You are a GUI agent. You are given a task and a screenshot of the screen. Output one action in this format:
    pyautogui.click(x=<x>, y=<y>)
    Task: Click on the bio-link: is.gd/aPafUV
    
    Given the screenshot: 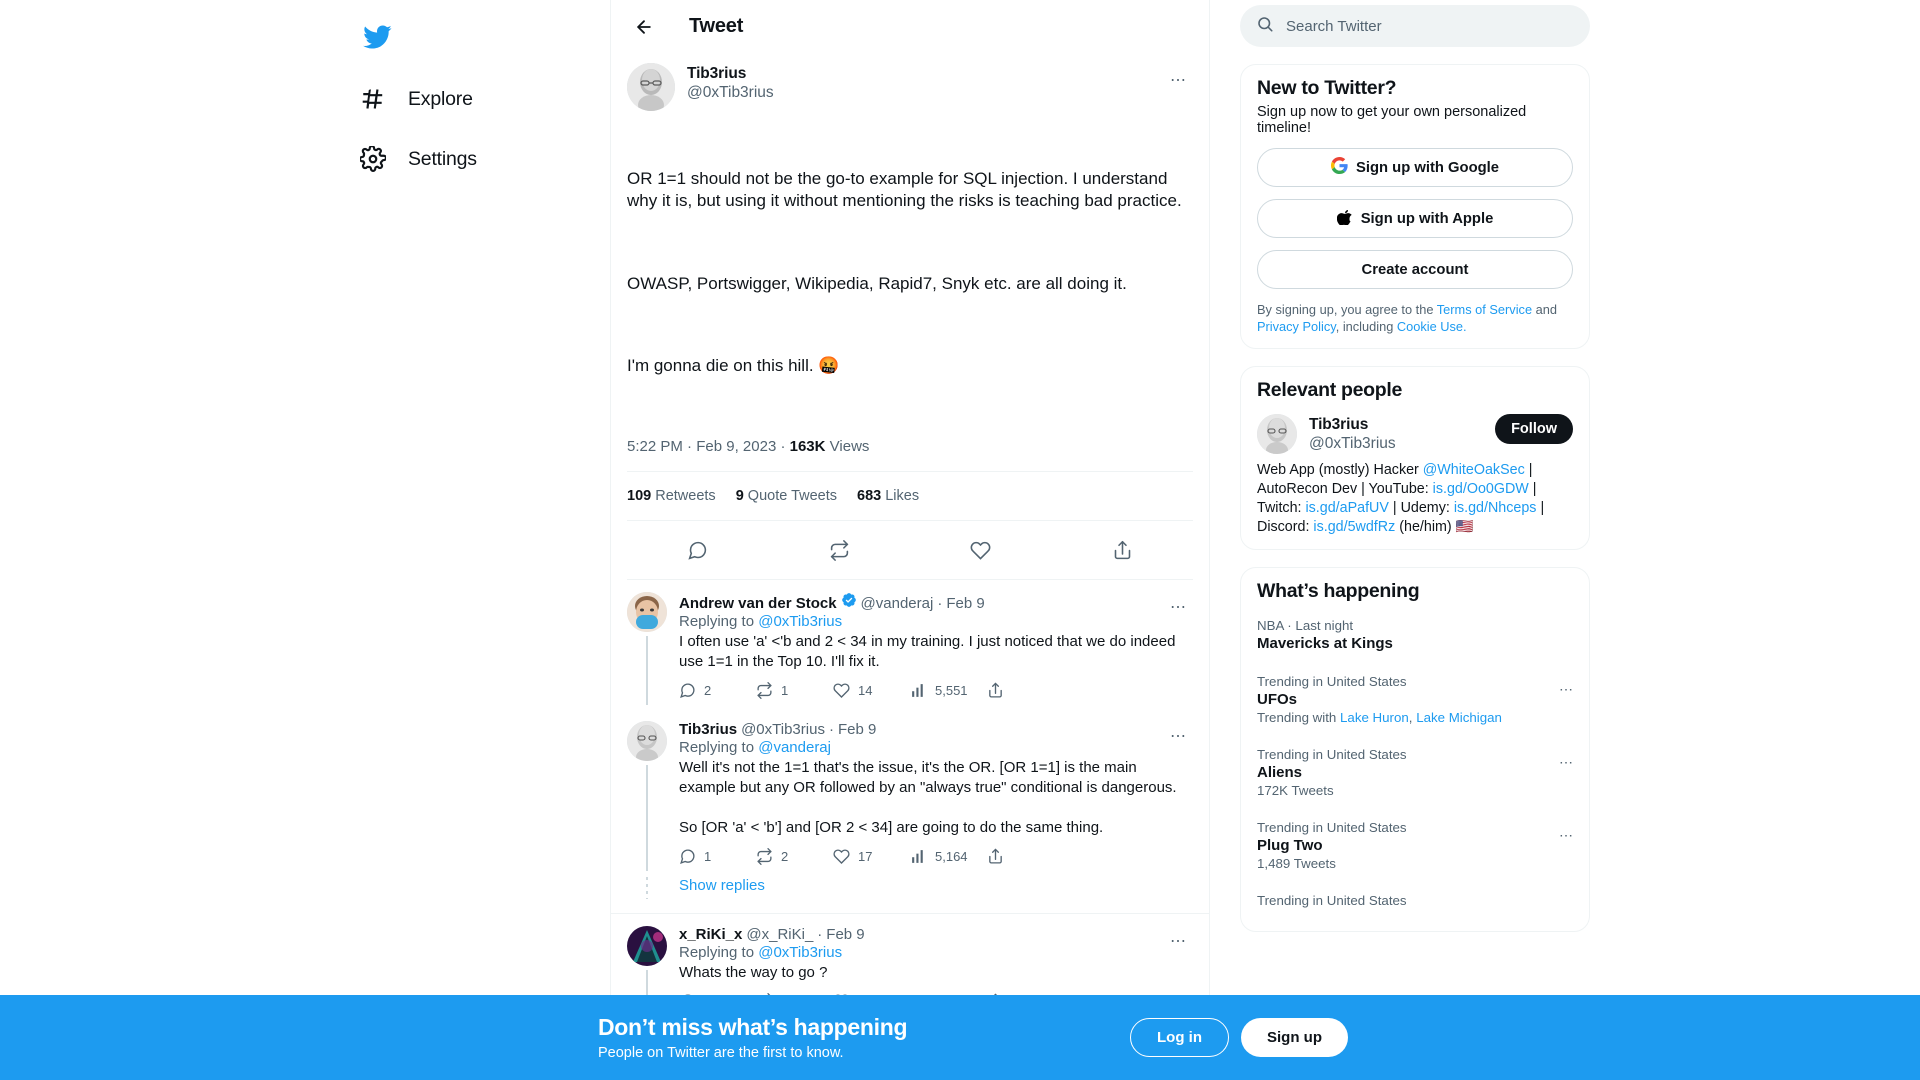 What is the action you would take?
    pyautogui.click(x=1346, y=508)
    